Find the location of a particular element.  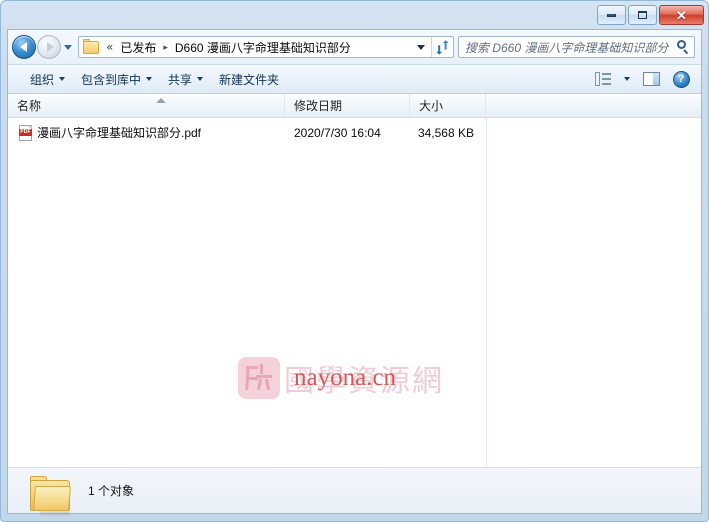

watermark-site-name: 國學資源網 is located at coordinates (364, 381).